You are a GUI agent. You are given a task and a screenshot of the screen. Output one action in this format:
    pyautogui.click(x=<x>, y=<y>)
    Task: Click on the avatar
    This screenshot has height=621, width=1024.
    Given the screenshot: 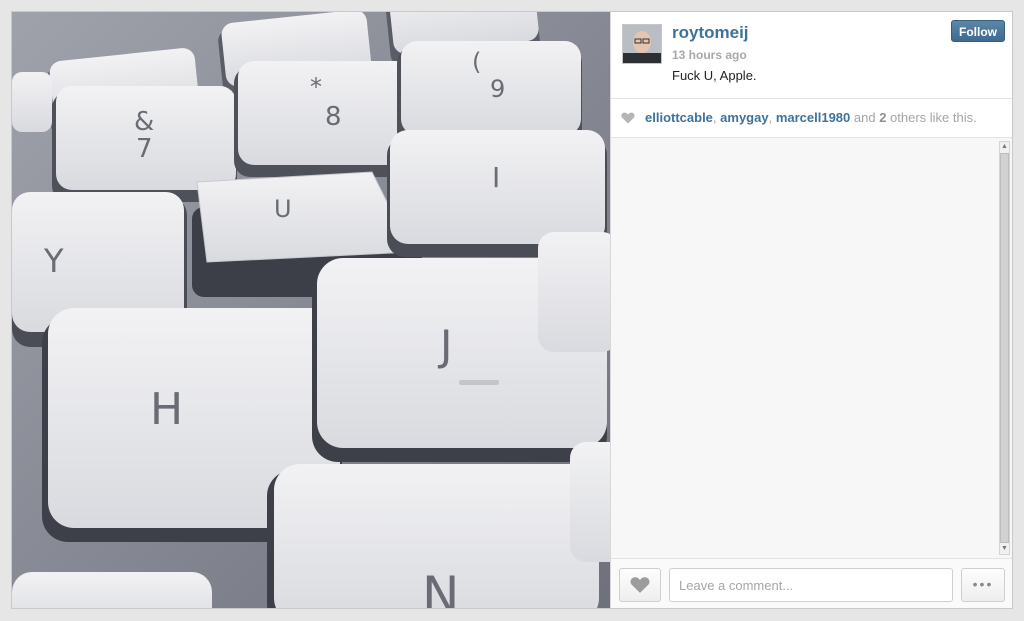 What is the action you would take?
    pyautogui.click(x=642, y=44)
    